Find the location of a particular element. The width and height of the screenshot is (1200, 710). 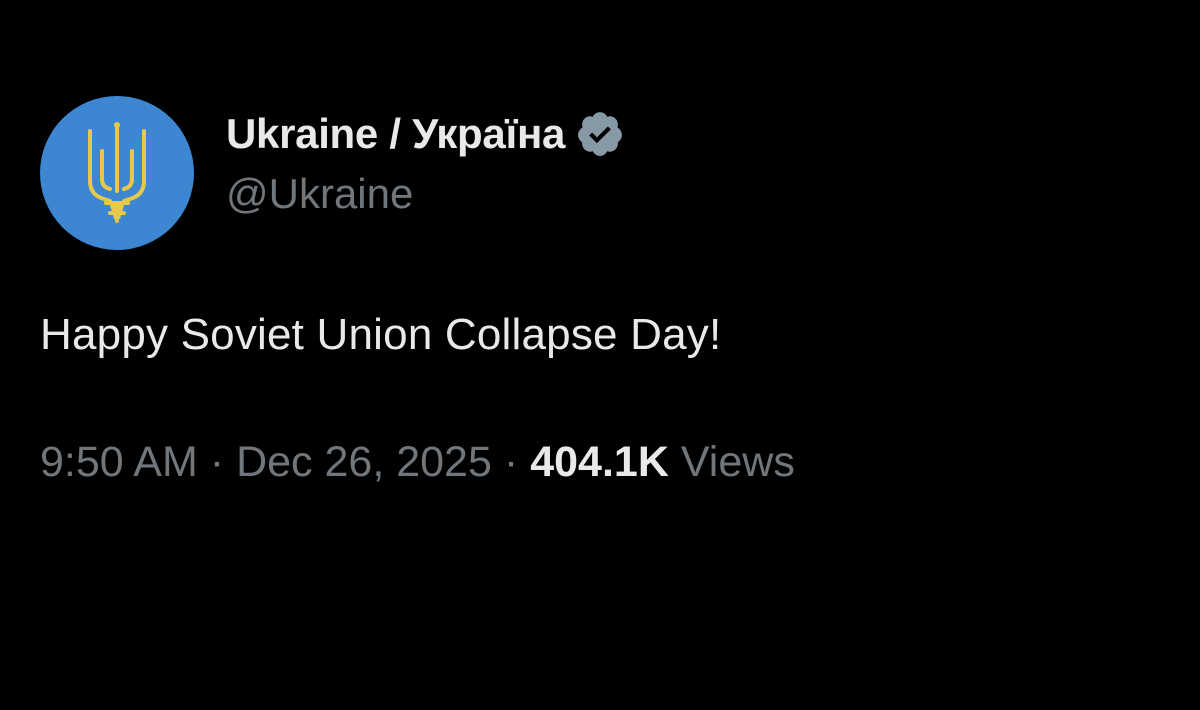

author-handle: @Ukraine is located at coordinates (425, 194).